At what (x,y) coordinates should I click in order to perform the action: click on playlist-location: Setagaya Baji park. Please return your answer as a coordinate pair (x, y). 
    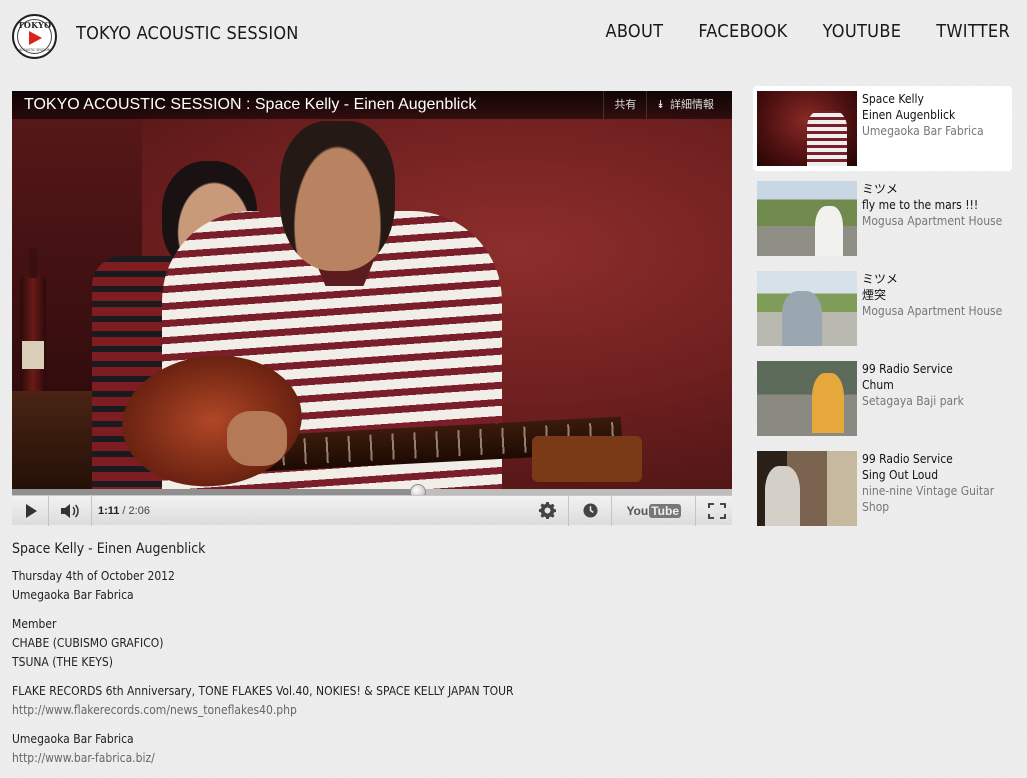
    Looking at the image, I should click on (913, 401).